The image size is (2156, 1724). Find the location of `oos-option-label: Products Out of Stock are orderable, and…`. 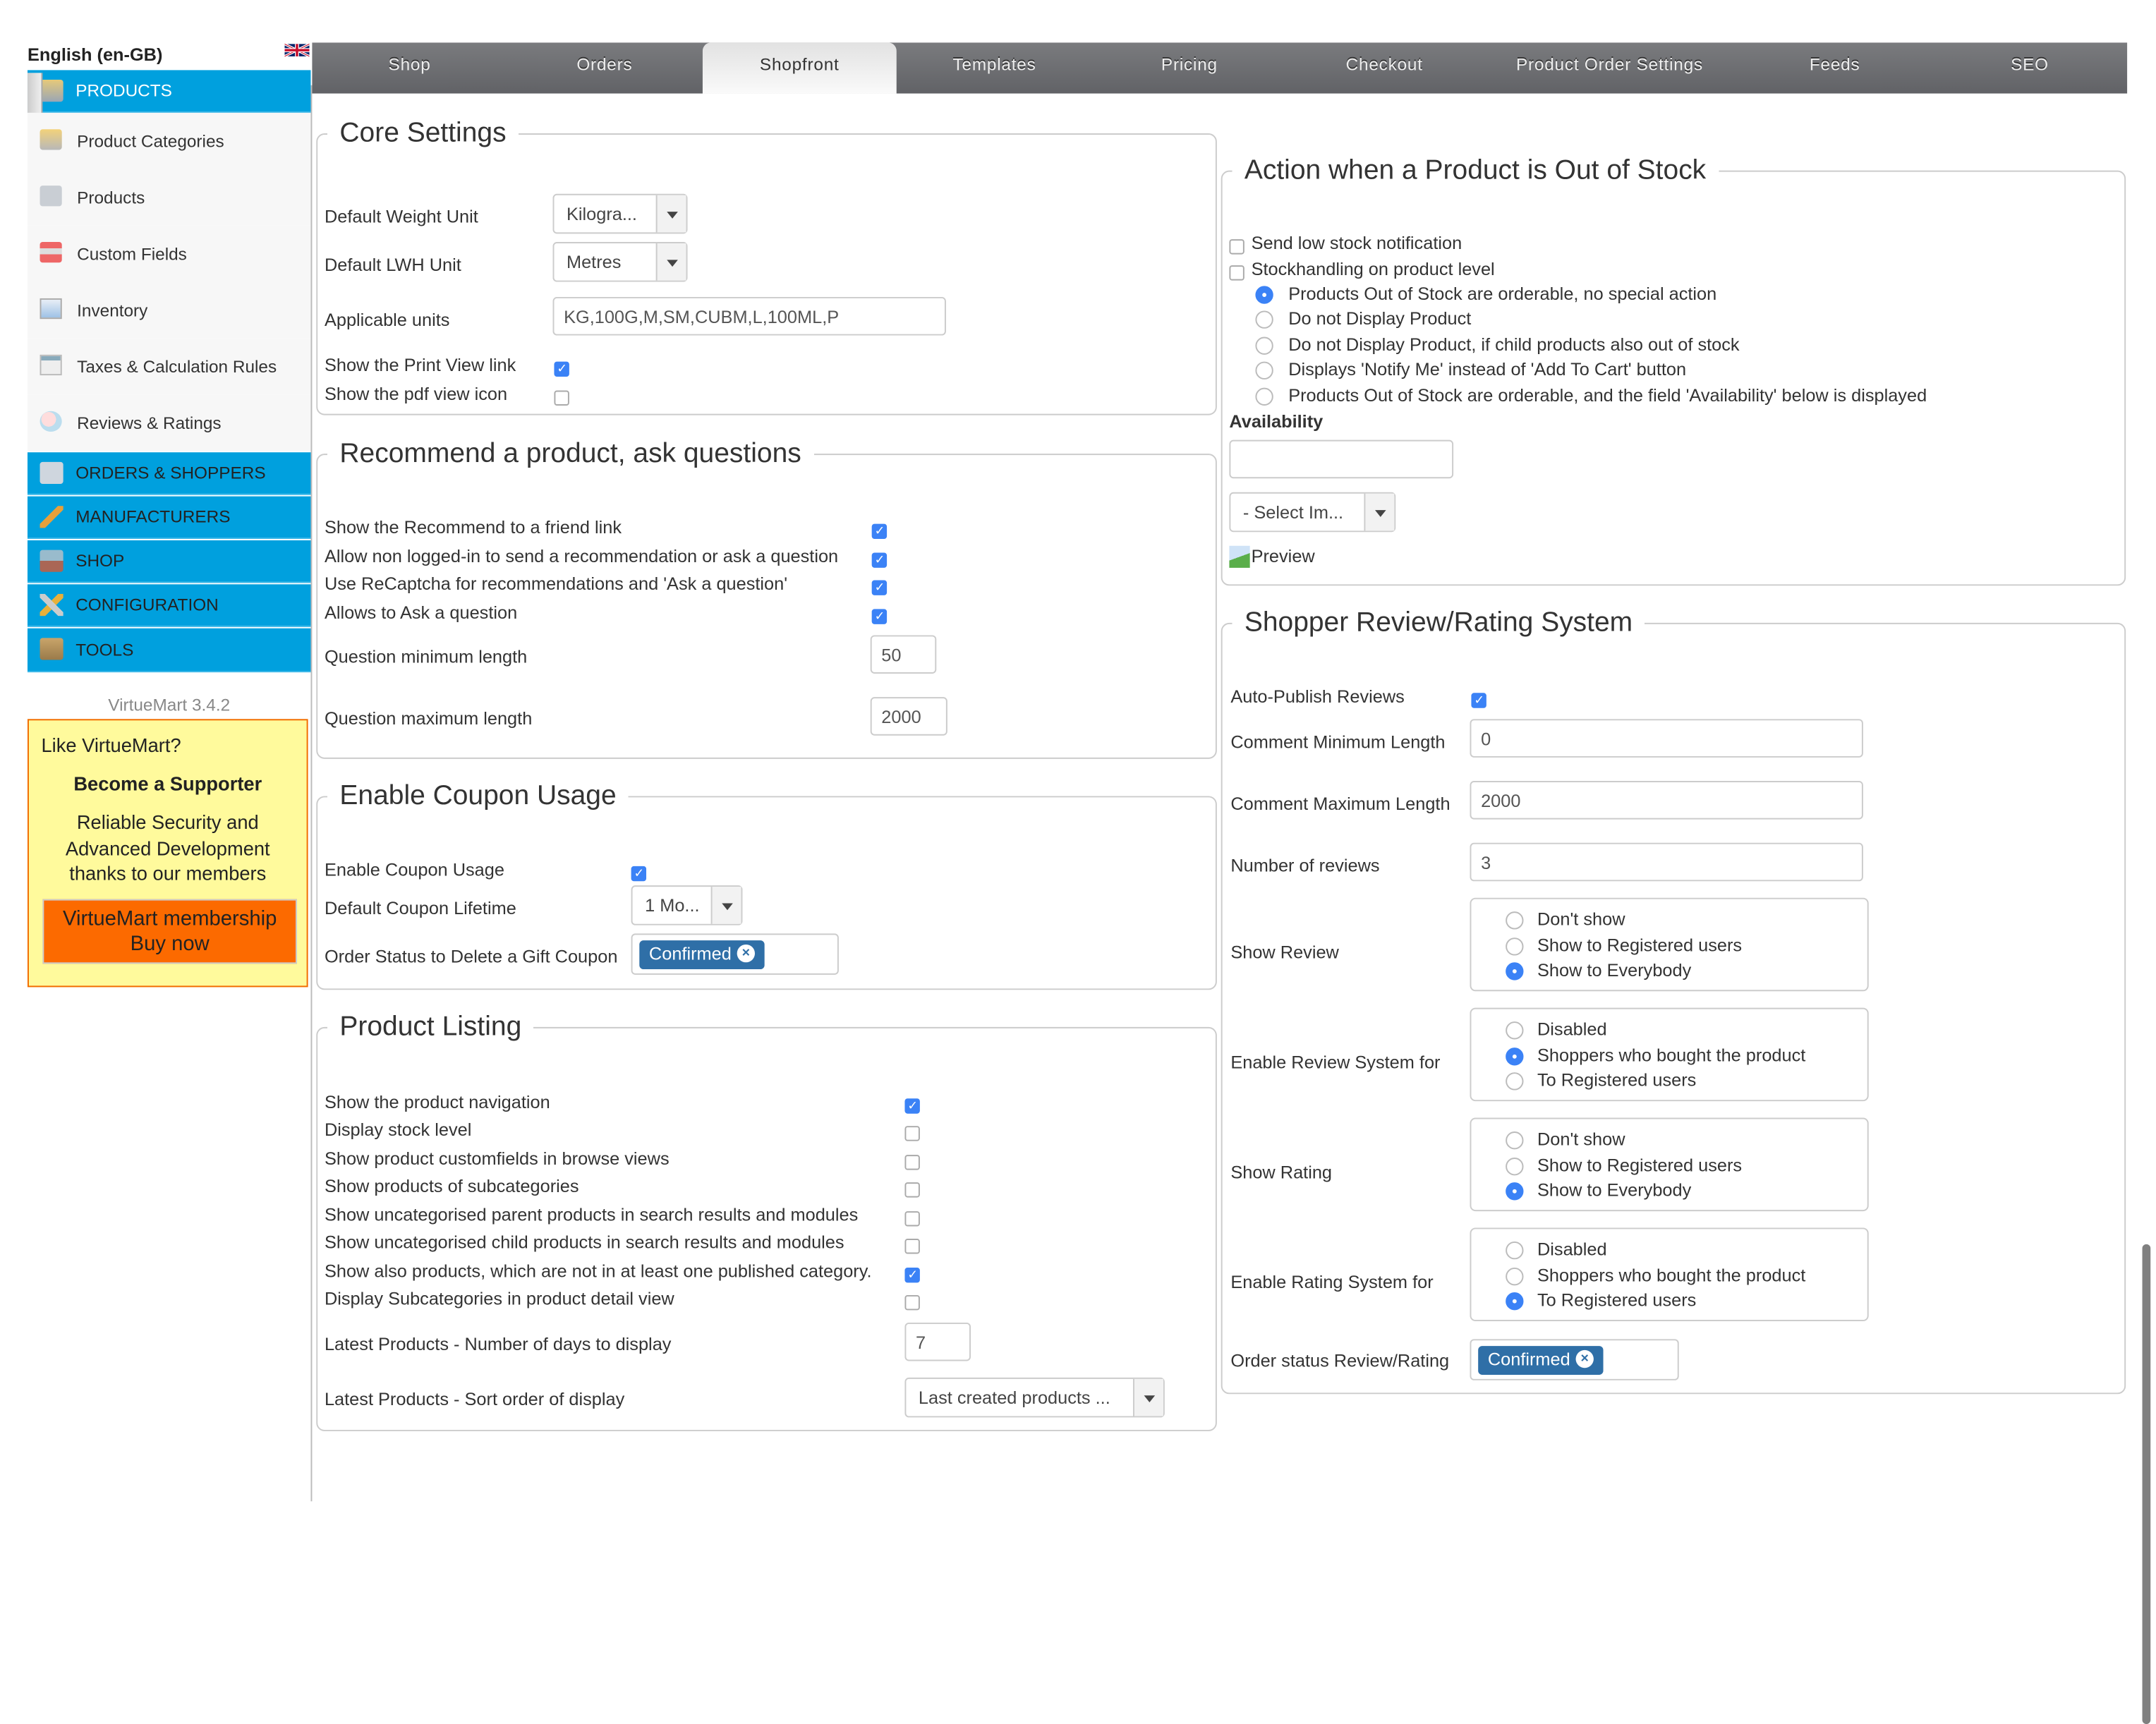

oos-option-label: Products Out of Stock are orderable, and… is located at coordinates (1607, 395).